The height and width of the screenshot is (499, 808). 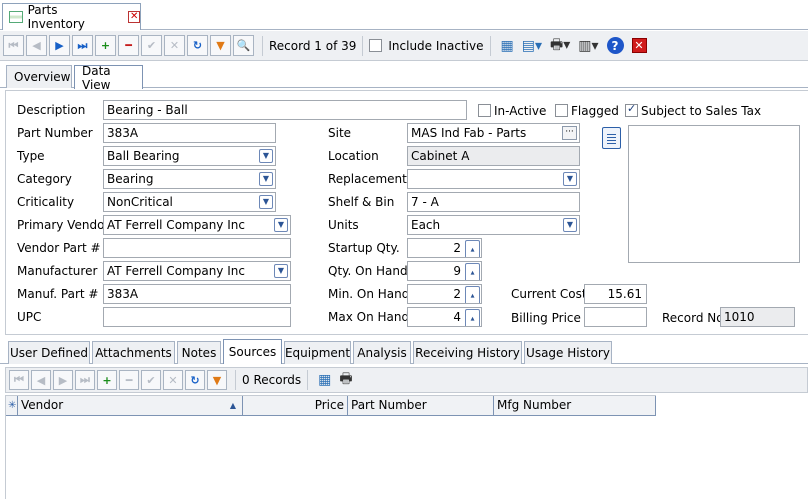 What do you see at coordinates (444, 248) in the screenshot?
I see `startup-qty-stepper: 2 ▲▼` at bounding box center [444, 248].